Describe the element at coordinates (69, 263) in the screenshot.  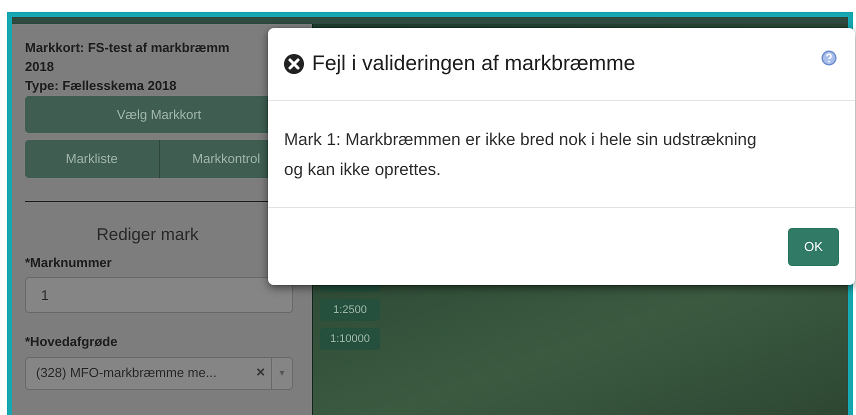
I see `field-label: *Marknummer` at that location.